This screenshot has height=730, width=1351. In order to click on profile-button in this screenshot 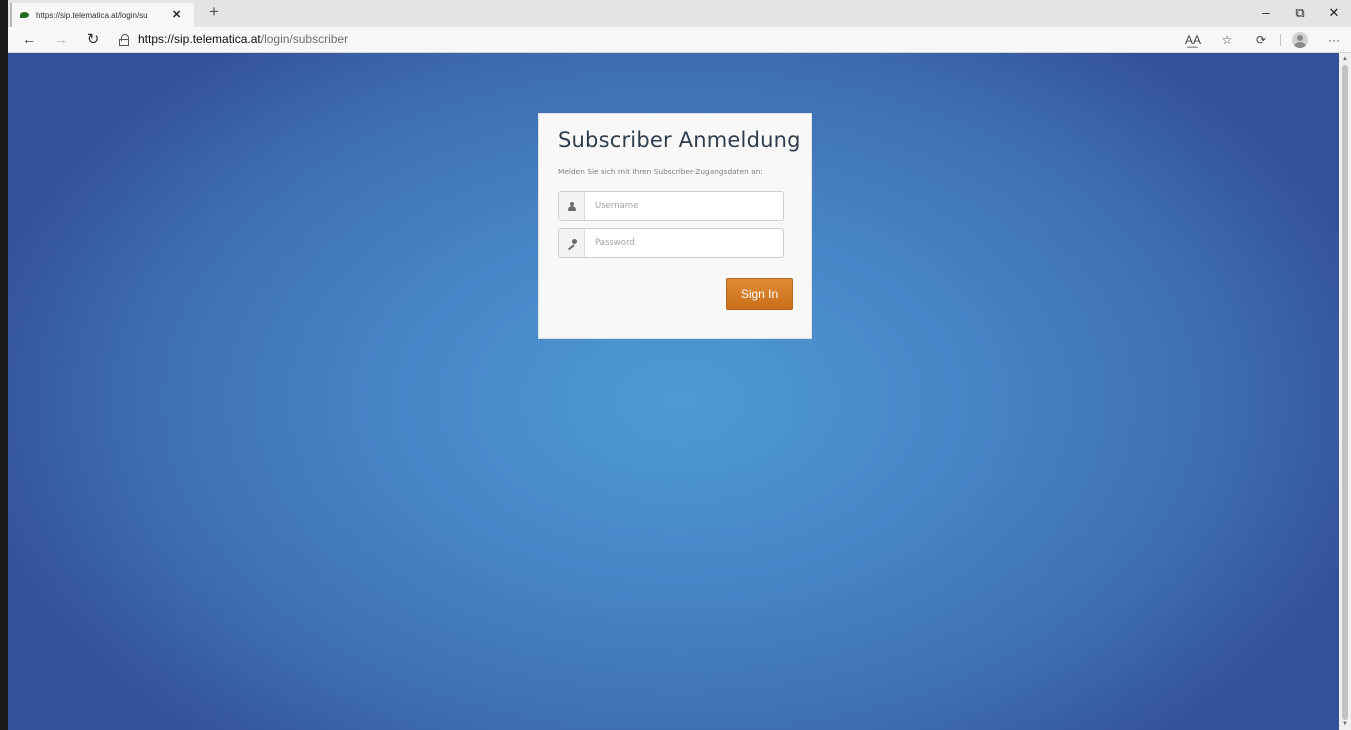, I will do `click(1300, 40)`.